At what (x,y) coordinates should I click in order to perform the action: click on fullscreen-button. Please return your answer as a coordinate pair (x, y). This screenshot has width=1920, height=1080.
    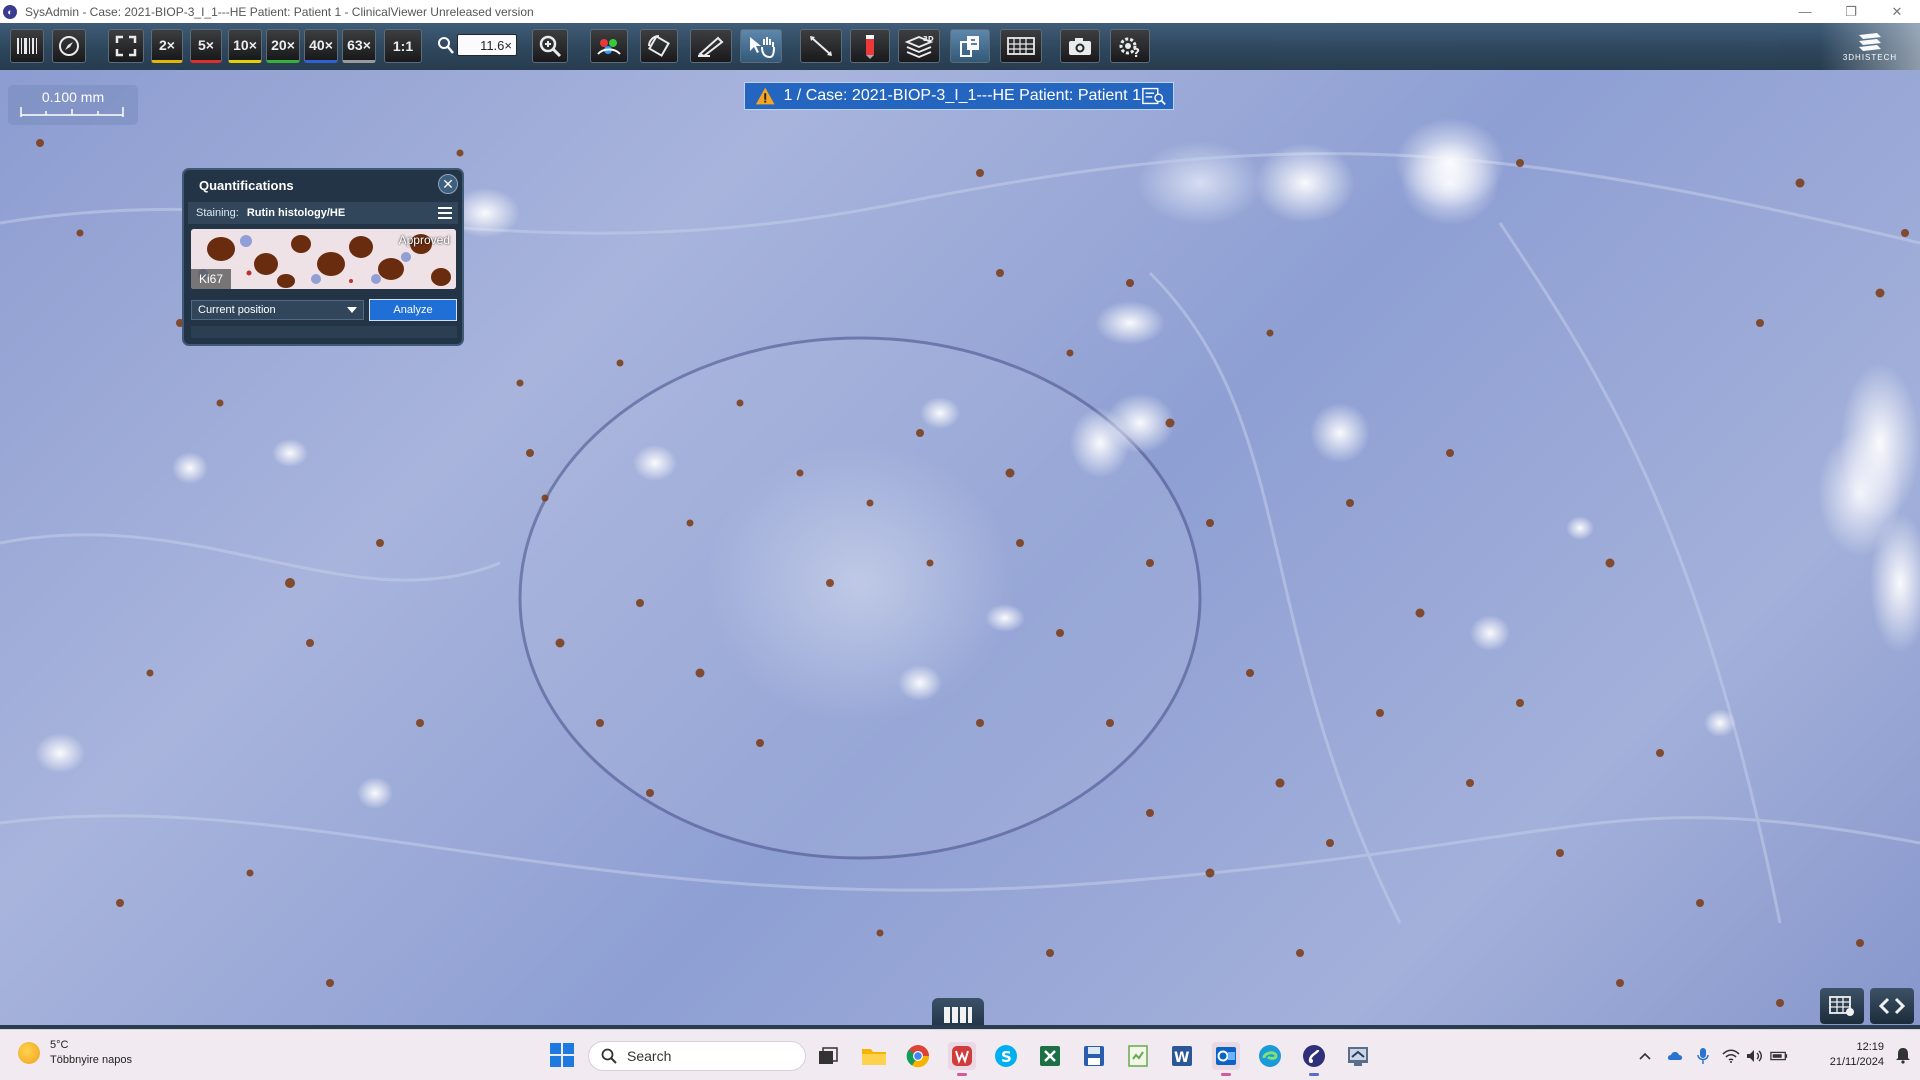
    Looking at the image, I should click on (126, 46).